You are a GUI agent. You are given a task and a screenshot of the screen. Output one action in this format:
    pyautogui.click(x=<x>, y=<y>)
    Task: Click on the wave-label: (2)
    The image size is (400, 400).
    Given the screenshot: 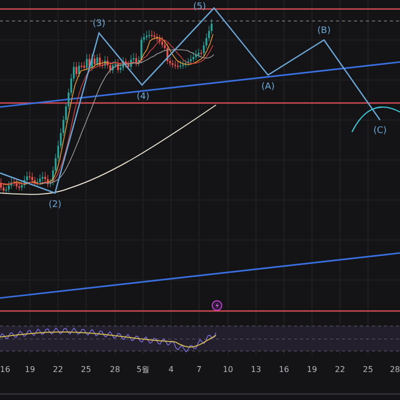 What is the action you would take?
    pyautogui.click(x=55, y=205)
    